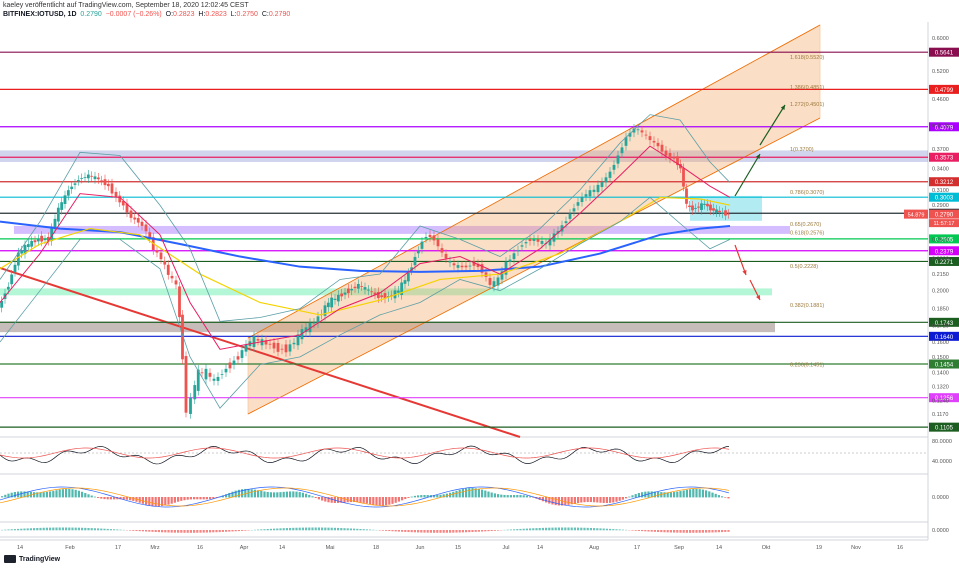 Image resolution: width=959 pixels, height=568 pixels. What do you see at coordinates (804, 267) in the screenshot?
I see `fib-label: 0.5(0.2228)` at bounding box center [804, 267].